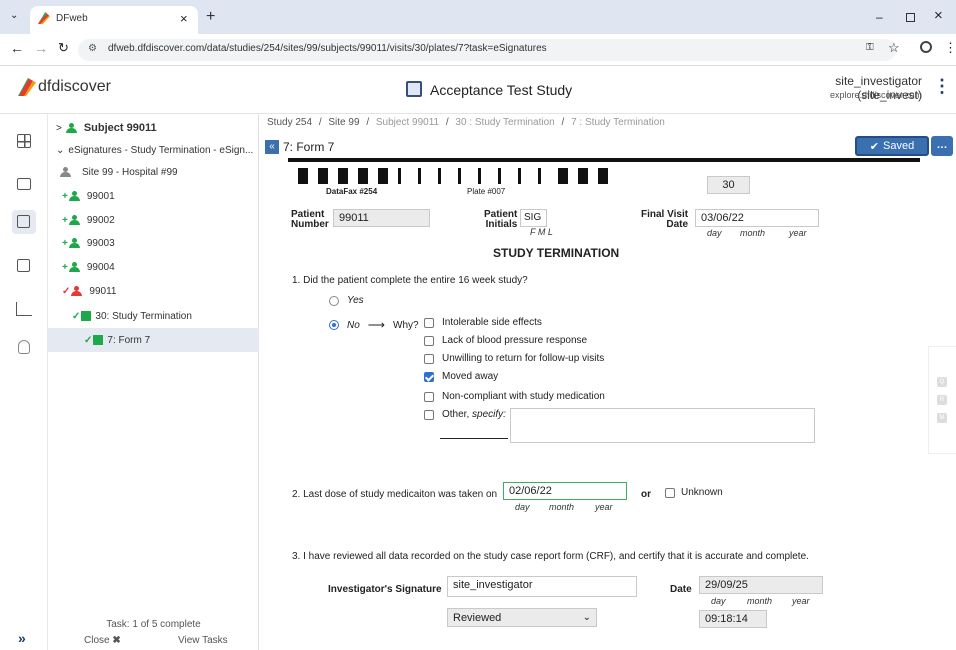 This screenshot has height=650, width=956. I want to click on browser-tab: DFweb ×, so click(114, 20).